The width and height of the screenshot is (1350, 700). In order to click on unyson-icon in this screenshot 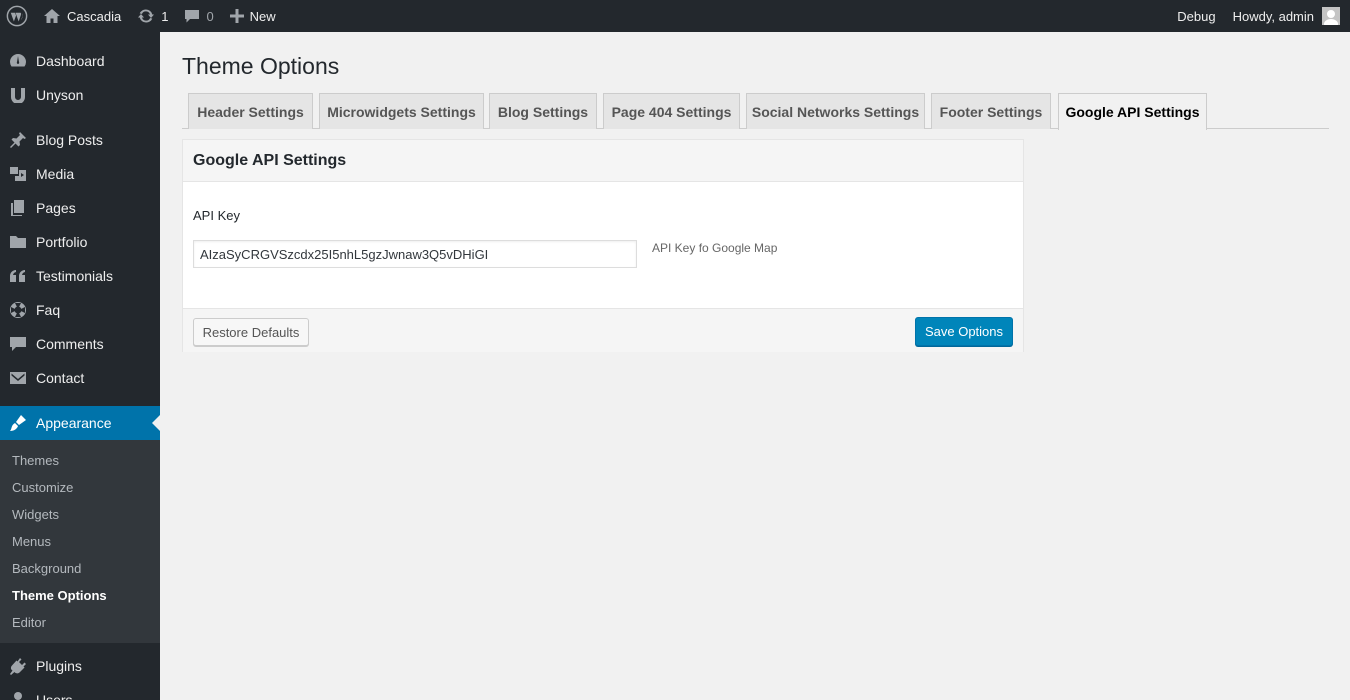, I will do `click(18, 95)`.